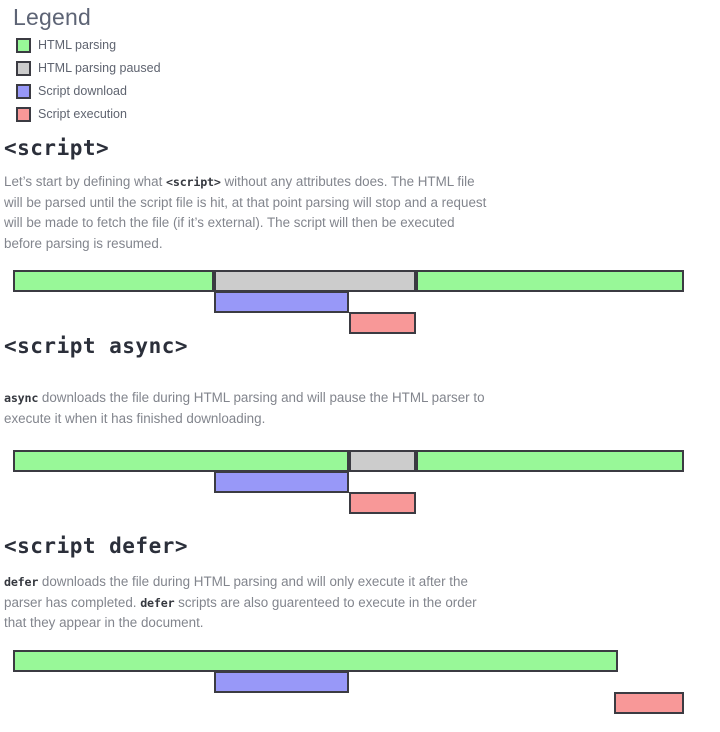 This screenshot has height=732, width=720. Describe the element at coordinates (193, 182) in the screenshot. I see `inline-code: <script>` at that location.